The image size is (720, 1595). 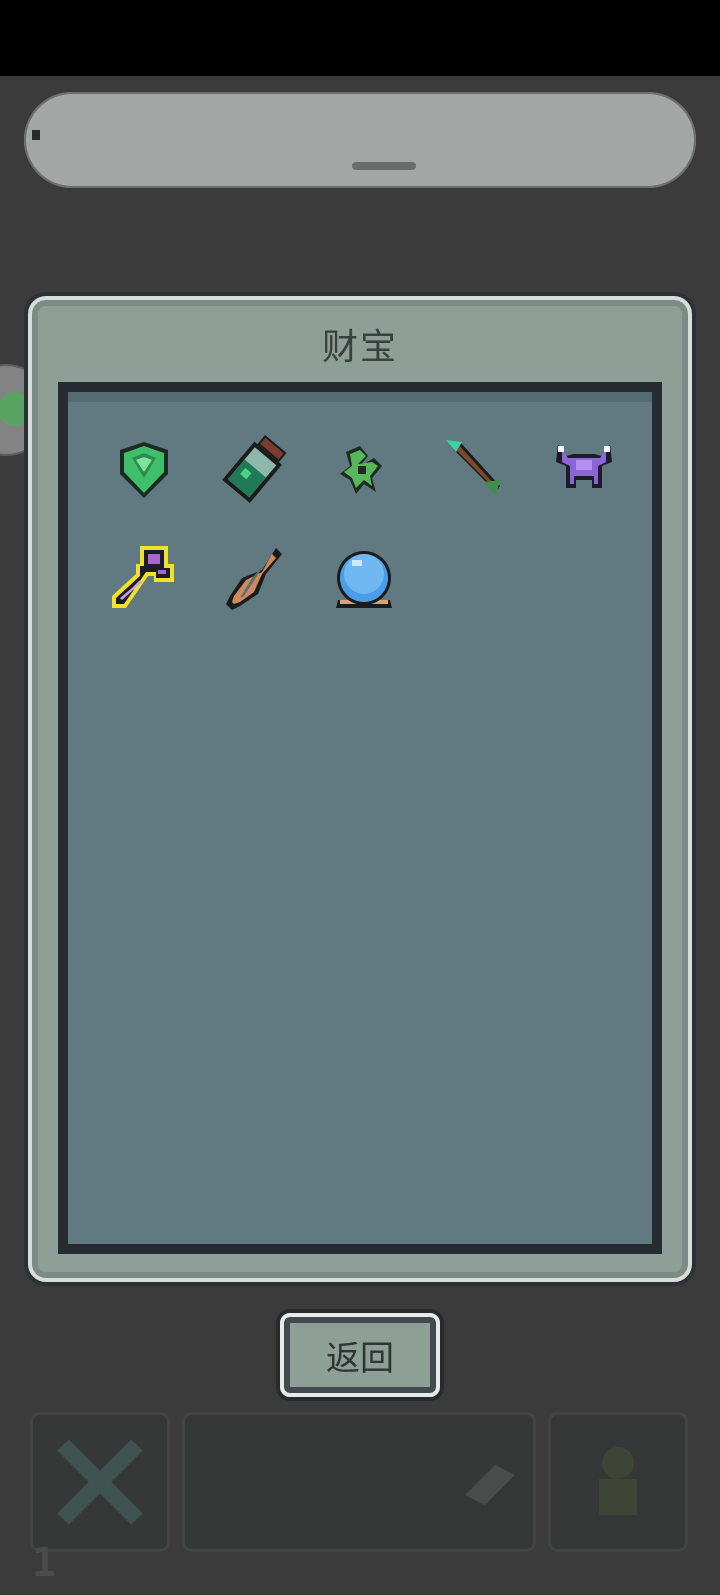 I want to click on green-gem-icon, so click(x=144, y=470).